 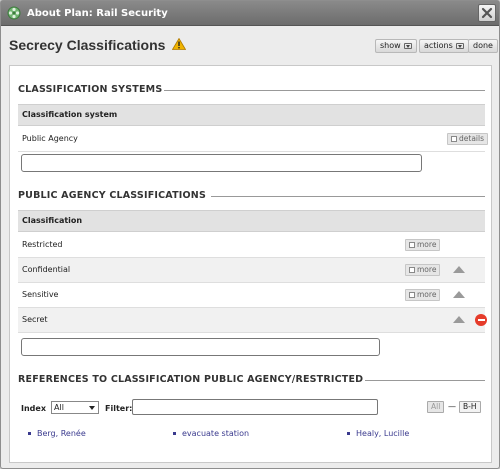 I want to click on index-label: Index, so click(x=33, y=408).